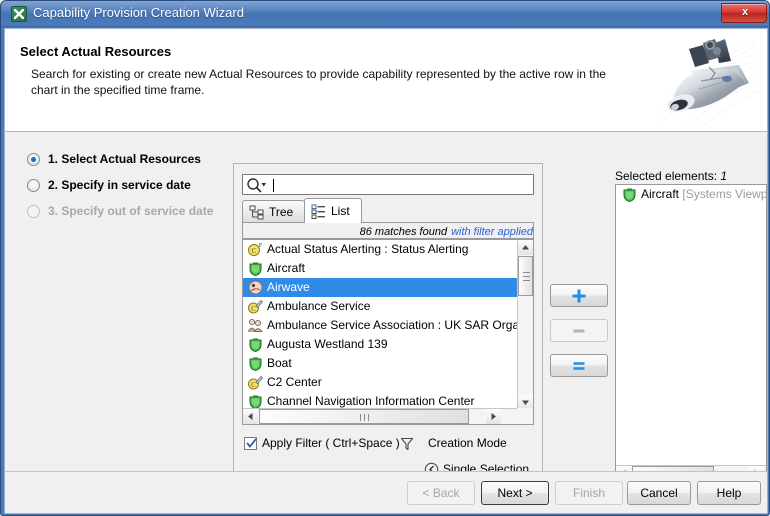 This screenshot has height=516, width=770. I want to click on close-button: x, so click(744, 13).